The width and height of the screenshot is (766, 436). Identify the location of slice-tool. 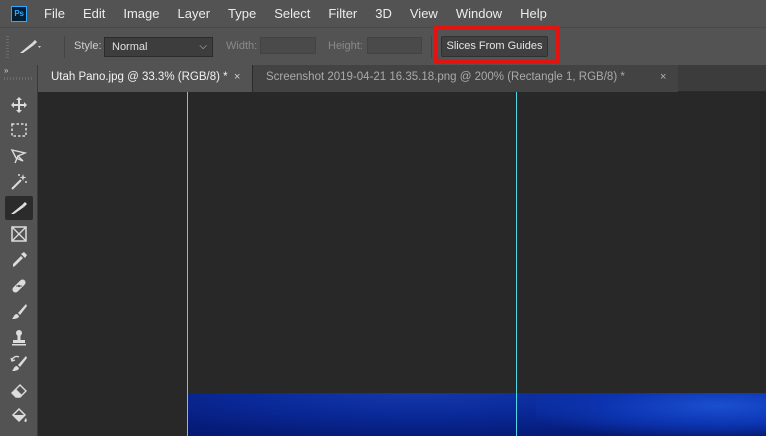
(19, 208).